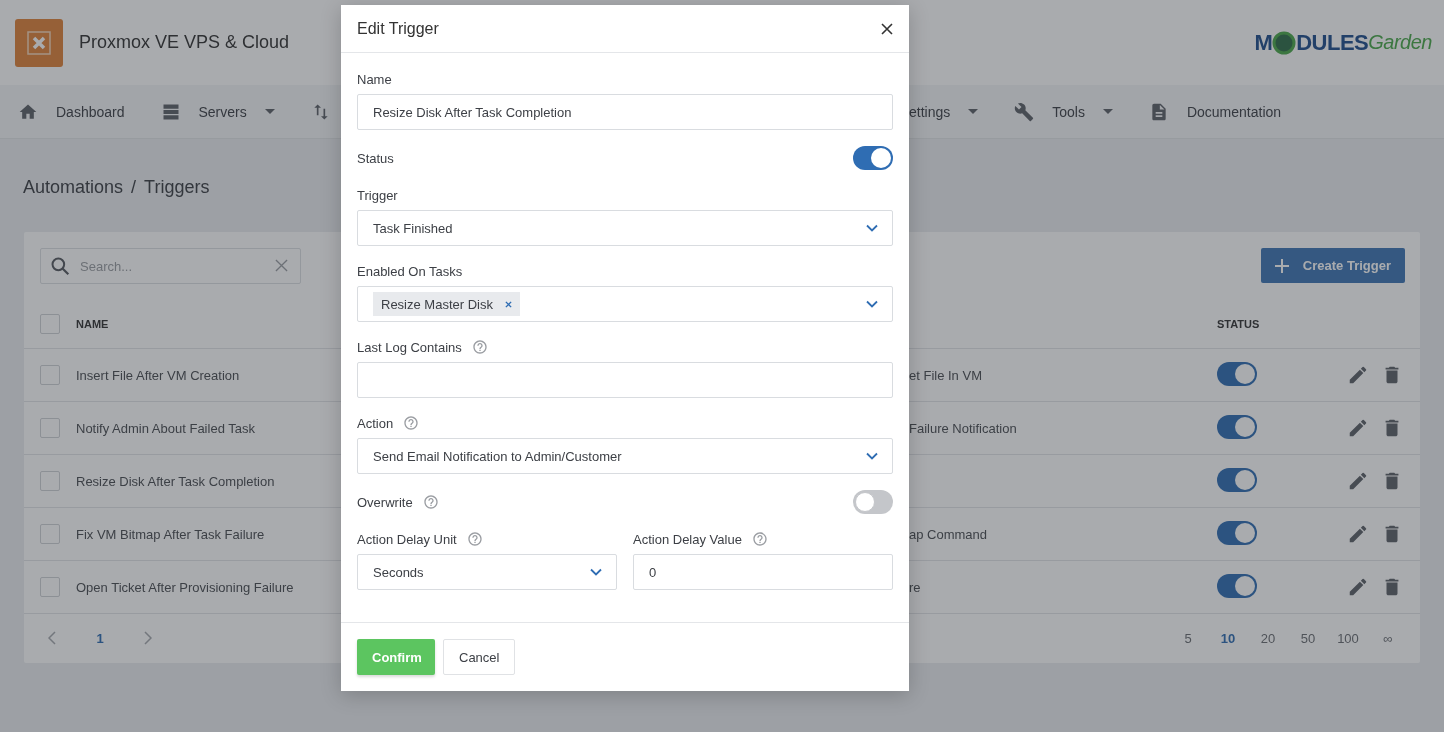  I want to click on text-field: Resize Disk After Task Completion, so click(625, 112).